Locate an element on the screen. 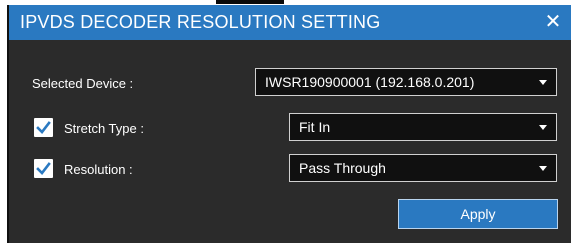 The image size is (571, 248). title-bar: IPVDS DECODER RESOLUTION SETTING ✕ is located at coordinates (290, 22).